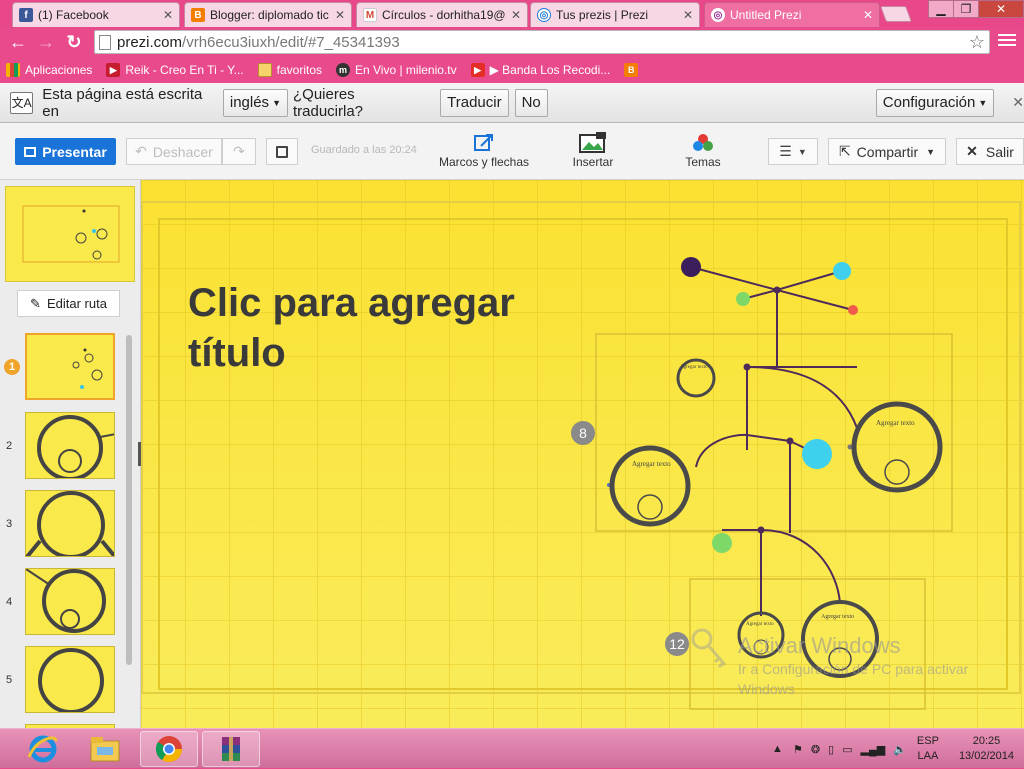 The image size is (1024, 769). What do you see at coordinates (986, 756) in the screenshot?
I see `clock-date: 13/02/2014` at bounding box center [986, 756].